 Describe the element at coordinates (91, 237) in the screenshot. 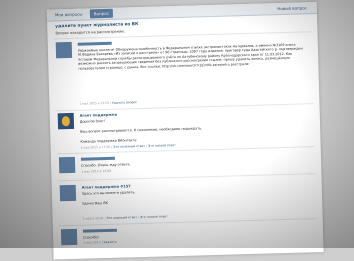

I see `message-text: Спасибо!` at that location.